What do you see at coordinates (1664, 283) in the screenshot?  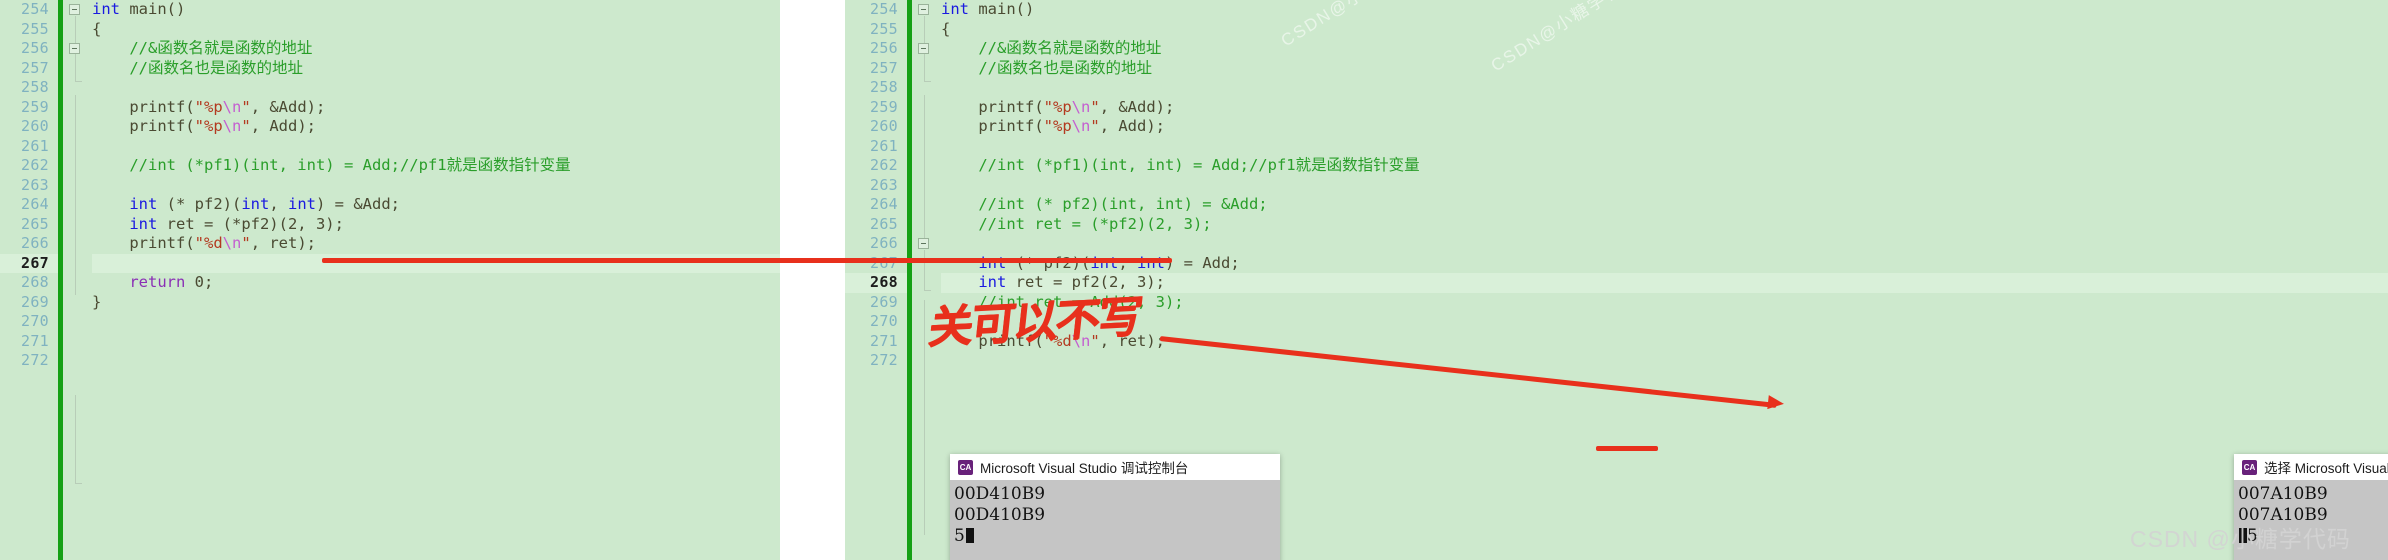 I see `code-line: int ret = pf2(2, 3);` at bounding box center [1664, 283].